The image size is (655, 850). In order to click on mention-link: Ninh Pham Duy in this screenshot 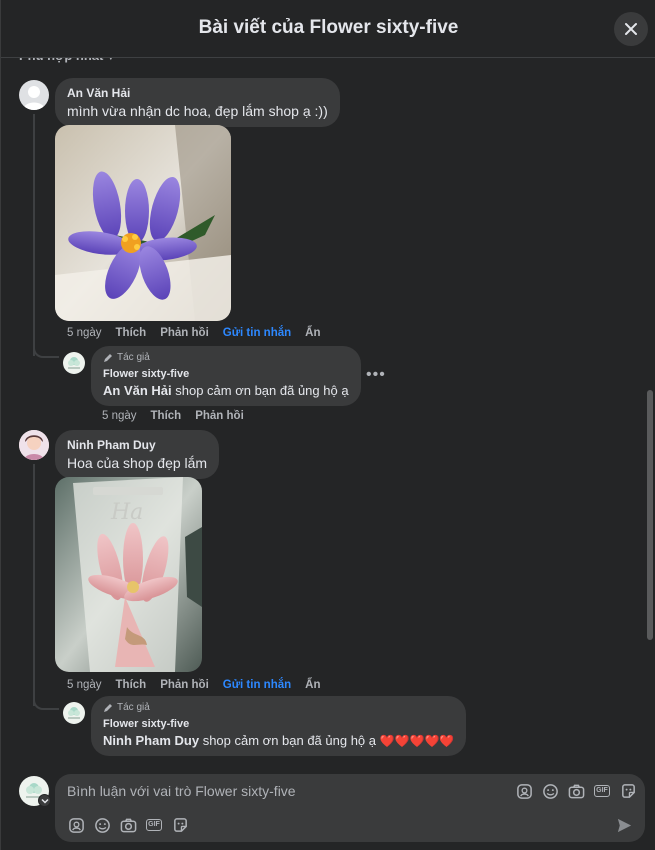, I will do `click(151, 740)`.